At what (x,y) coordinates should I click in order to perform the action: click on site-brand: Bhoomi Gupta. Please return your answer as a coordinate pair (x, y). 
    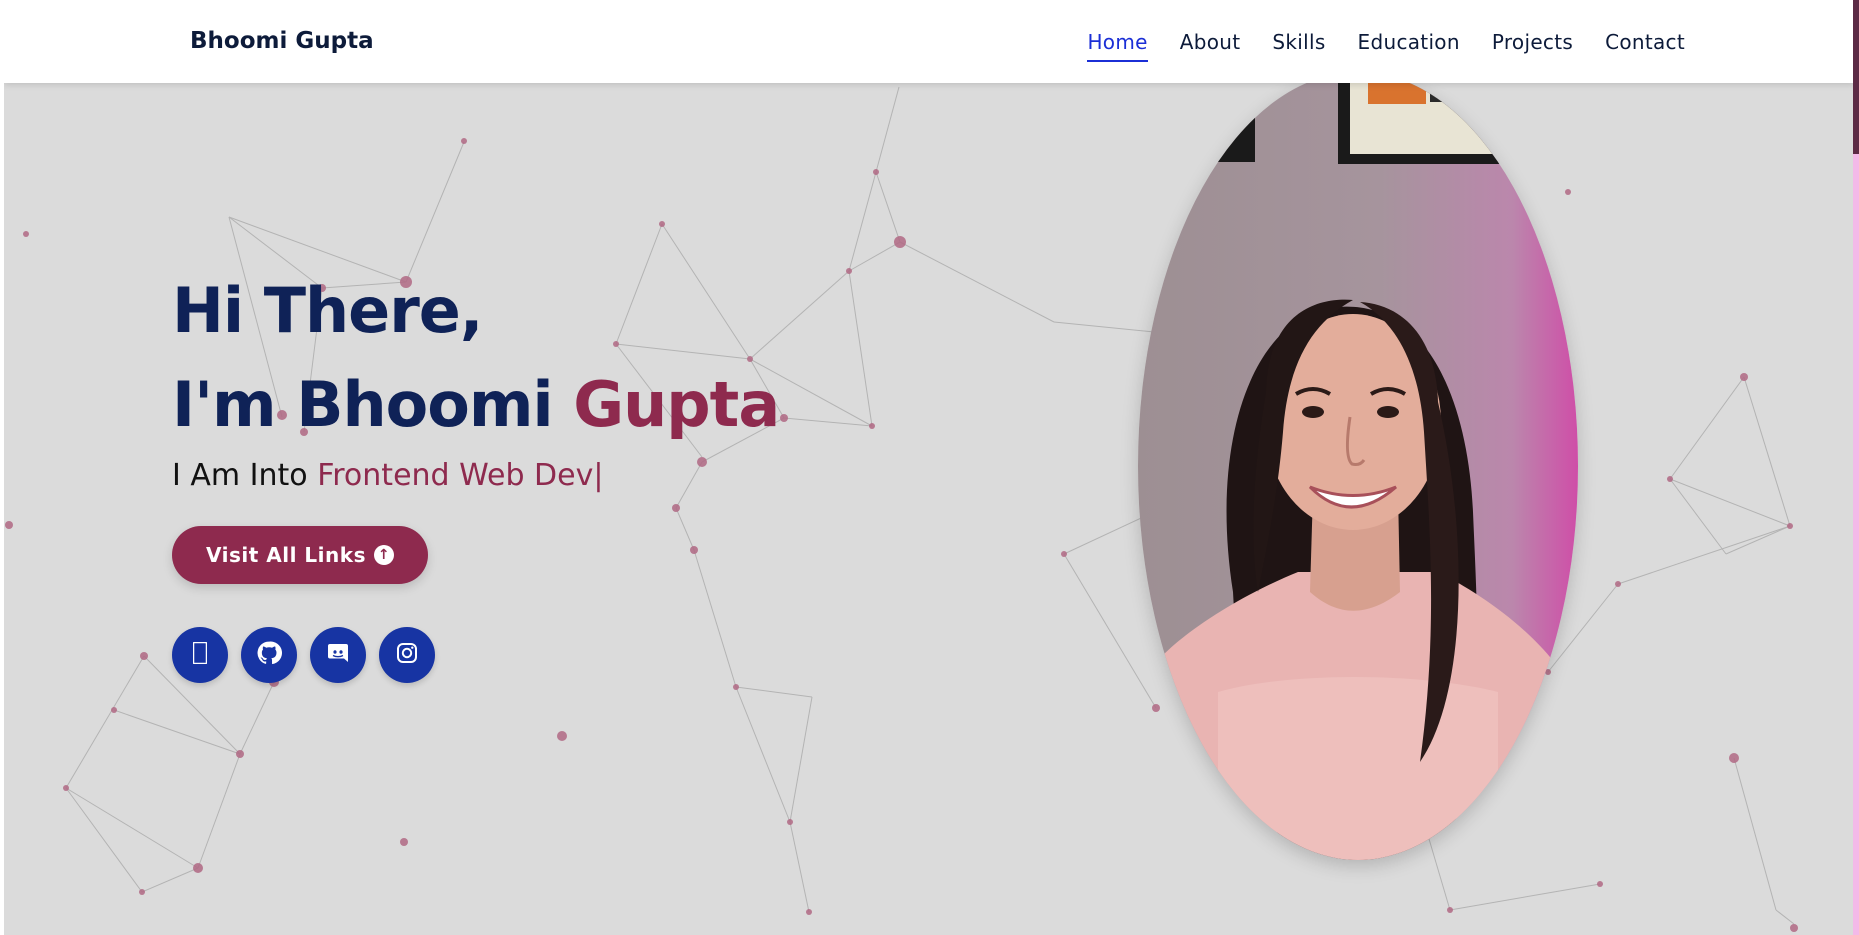
    Looking at the image, I should click on (282, 41).